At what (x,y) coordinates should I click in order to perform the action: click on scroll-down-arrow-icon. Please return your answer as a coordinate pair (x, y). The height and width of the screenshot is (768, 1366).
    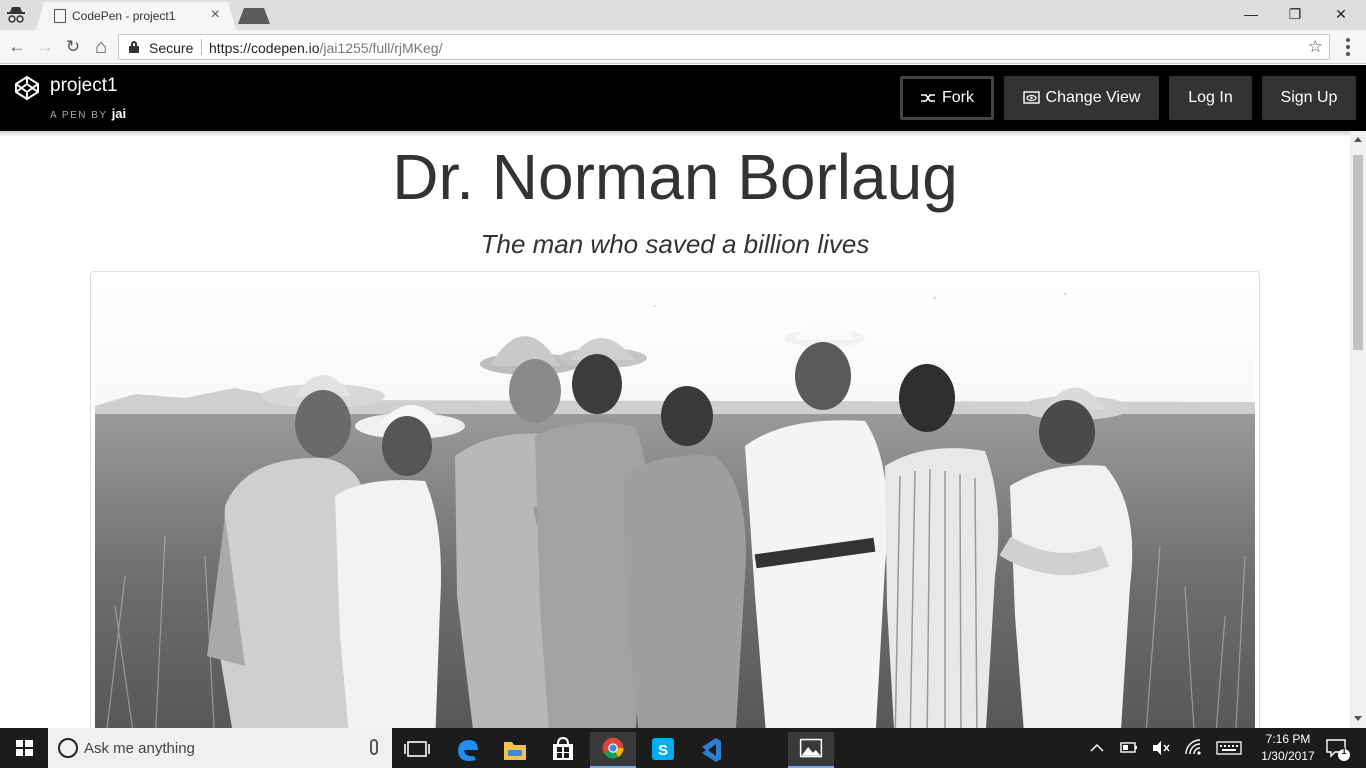
    Looking at the image, I should click on (1358, 718).